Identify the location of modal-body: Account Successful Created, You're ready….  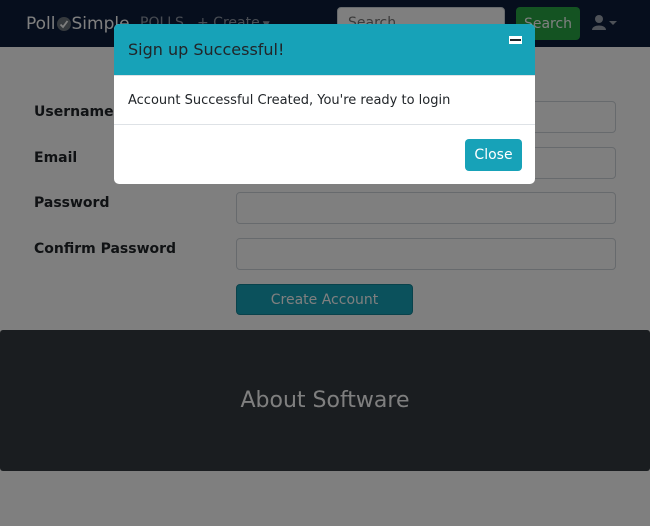
(324, 100).